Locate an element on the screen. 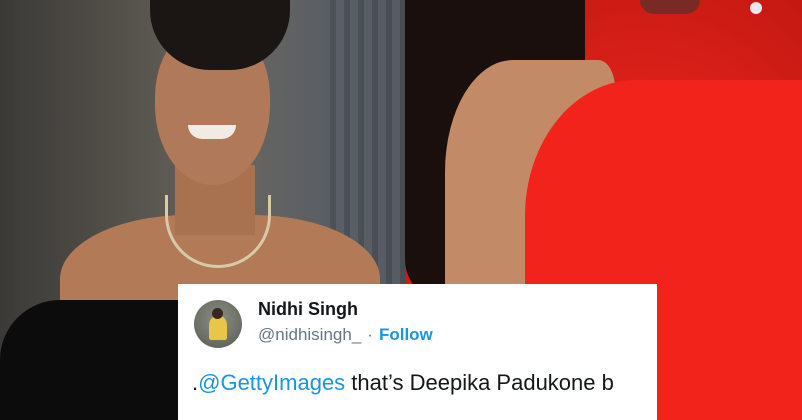 The image size is (802, 420). handle-row: @nidhisingh_ · Follow is located at coordinates (345, 335).